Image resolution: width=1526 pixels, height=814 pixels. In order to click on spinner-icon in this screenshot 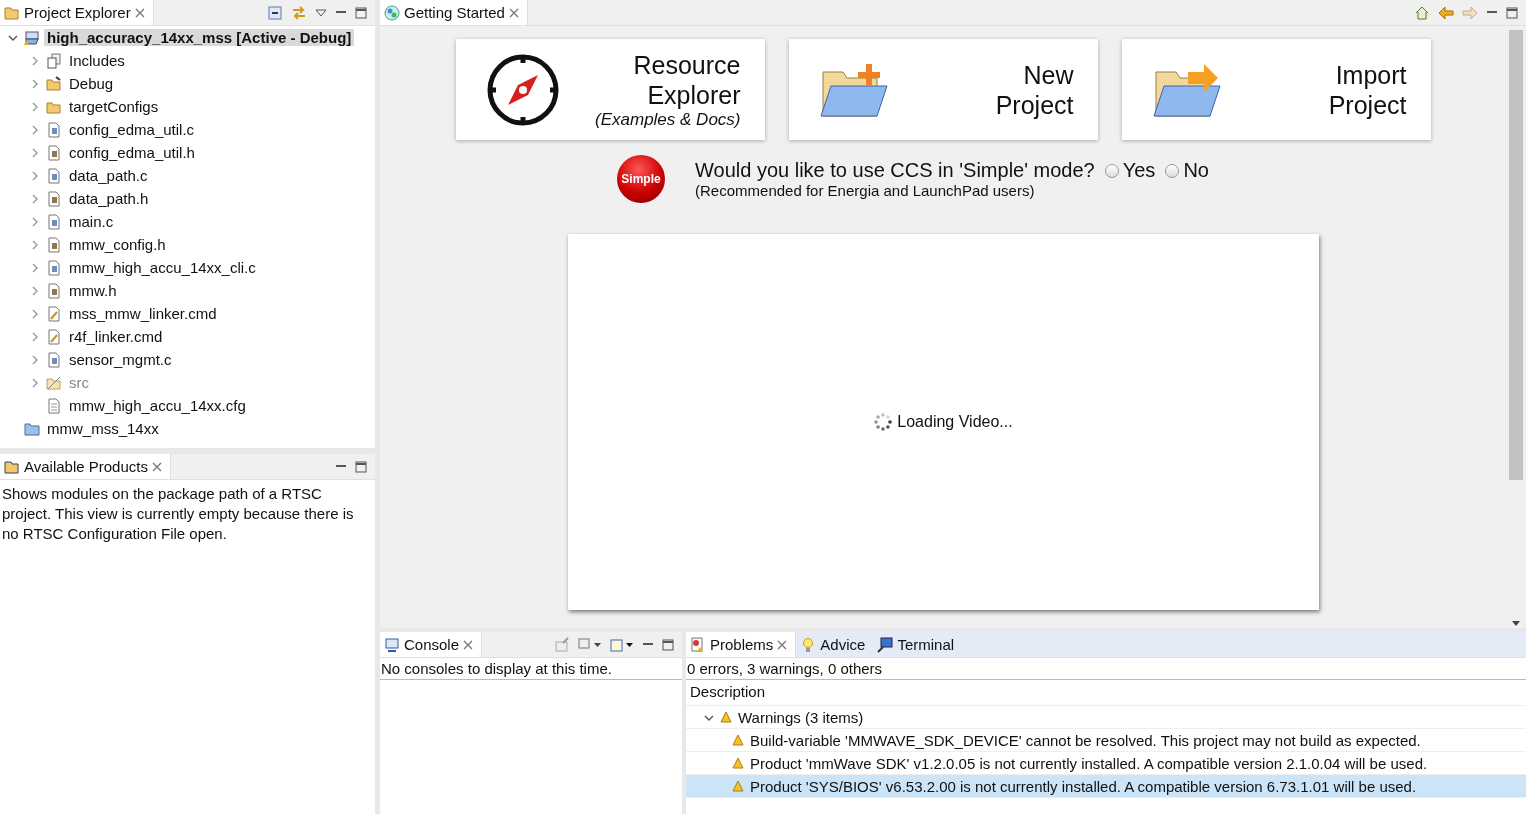, I will do `click(883, 422)`.